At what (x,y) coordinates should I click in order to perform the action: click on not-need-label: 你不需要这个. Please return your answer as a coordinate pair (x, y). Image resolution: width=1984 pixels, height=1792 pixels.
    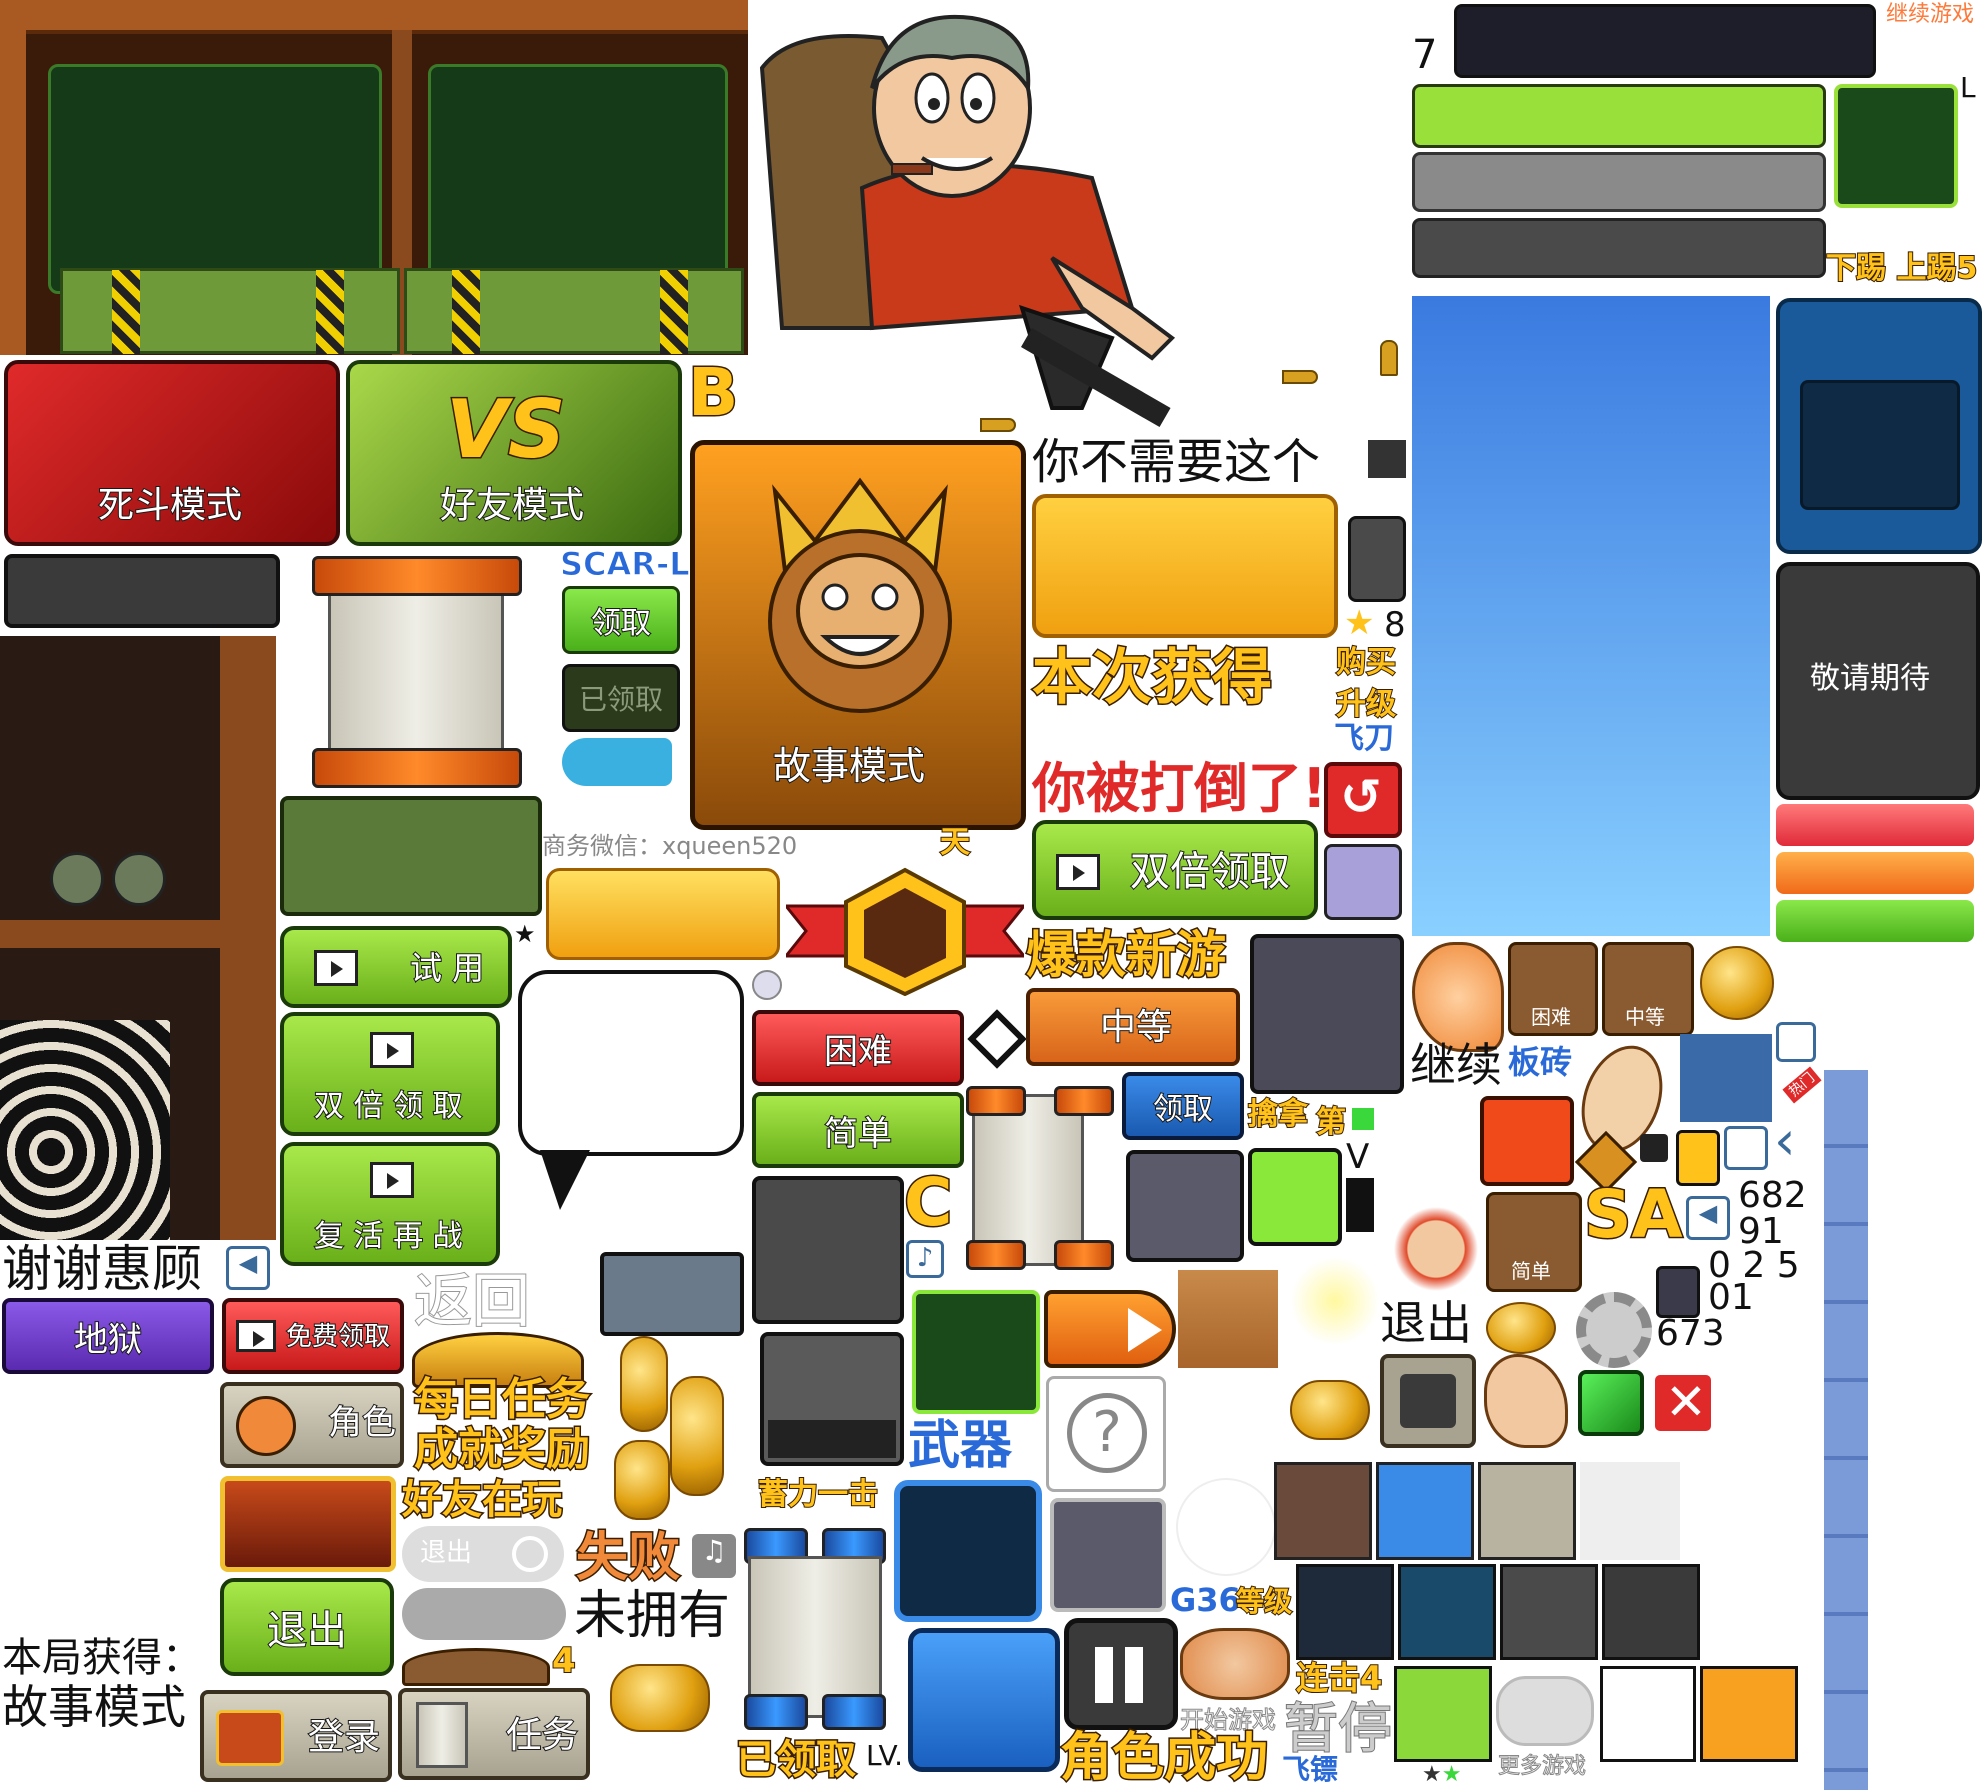
    Looking at the image, I should click on (1176, 462).